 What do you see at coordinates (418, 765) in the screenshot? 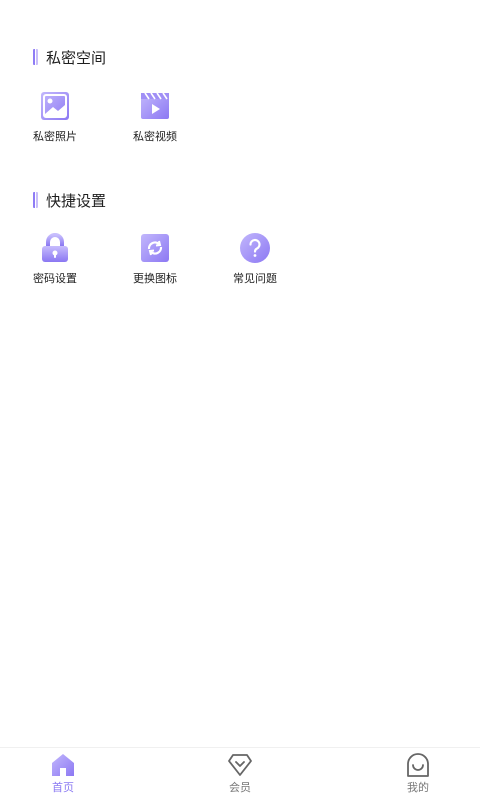
I see `profile-icon` at bounding box center [418, 765].